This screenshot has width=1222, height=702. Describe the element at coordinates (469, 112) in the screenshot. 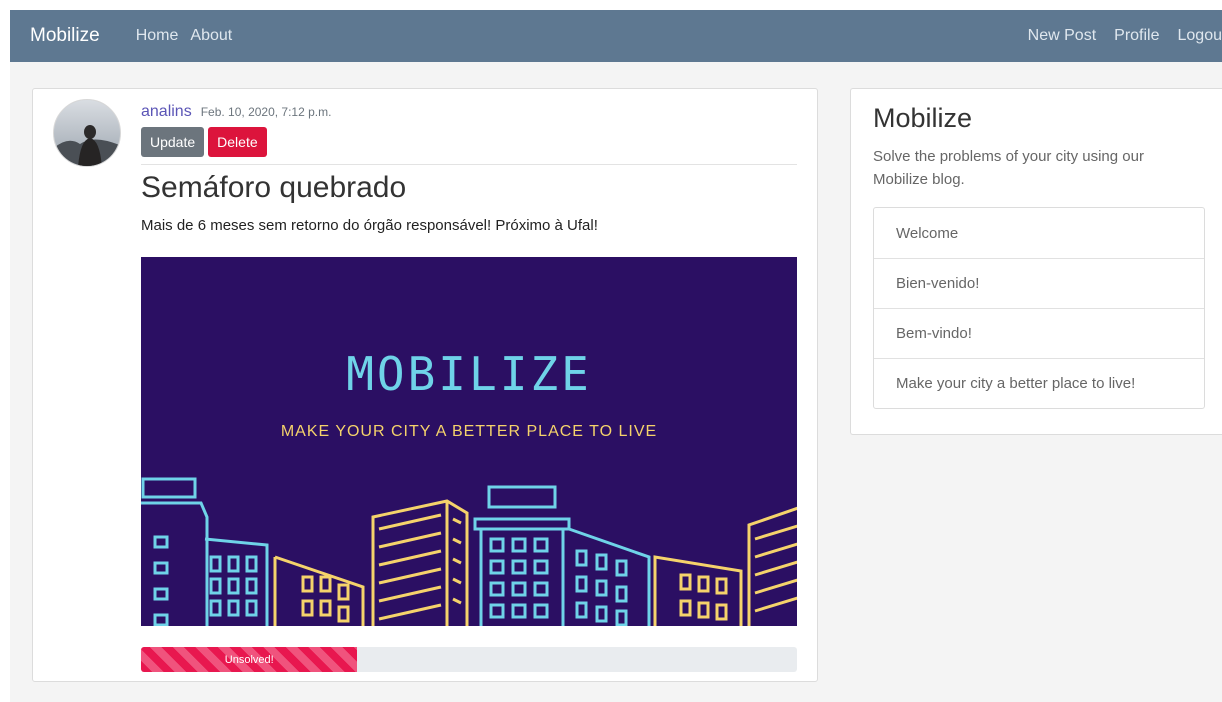

I see `post-meta: analins Feb. 10, 2020, 7:12 p.m.` at that location.